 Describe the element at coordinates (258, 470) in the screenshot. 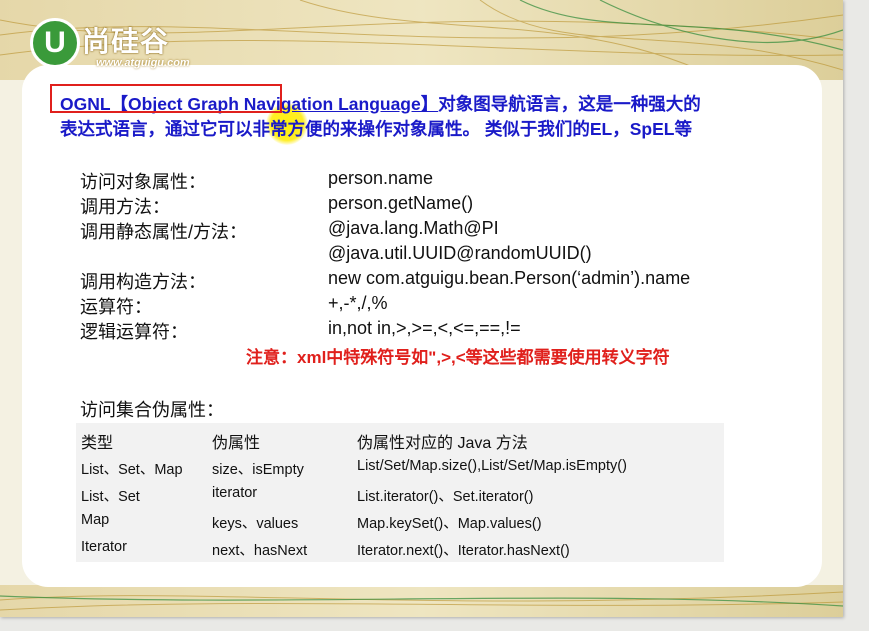

I see `table-cell: size、isEmpty` at that location.